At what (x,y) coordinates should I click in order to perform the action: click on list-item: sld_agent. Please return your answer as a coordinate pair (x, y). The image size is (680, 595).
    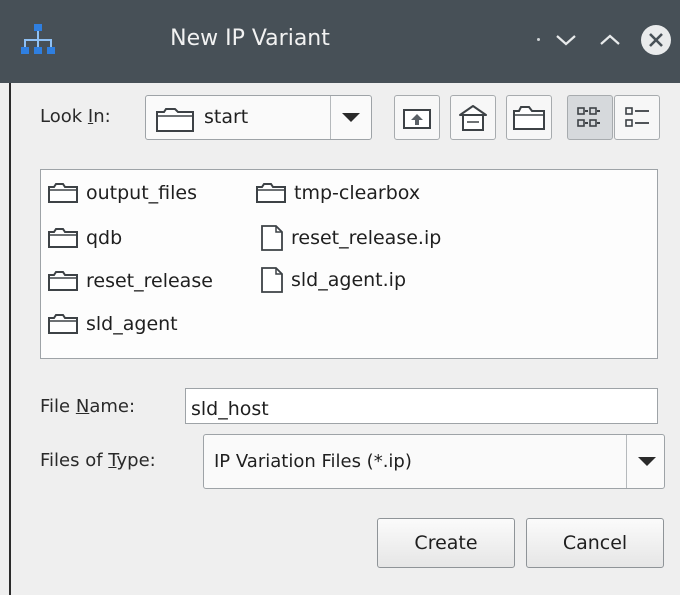
    Looking at the image, I should click on (113, 324).